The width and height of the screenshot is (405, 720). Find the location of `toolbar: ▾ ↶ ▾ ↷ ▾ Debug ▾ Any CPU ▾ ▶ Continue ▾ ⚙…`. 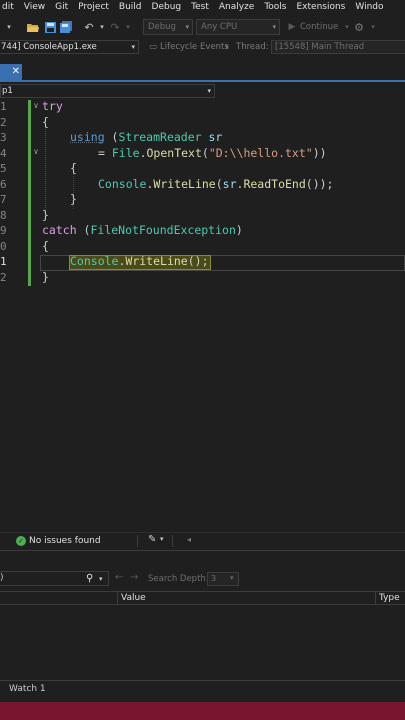

toolbar: ▾ ↶ ▾ ↷ ▾ Debug ▾ Any CPU ▾ ▶ Continue ▾ ⚙… is located at coordinates (202, 27).